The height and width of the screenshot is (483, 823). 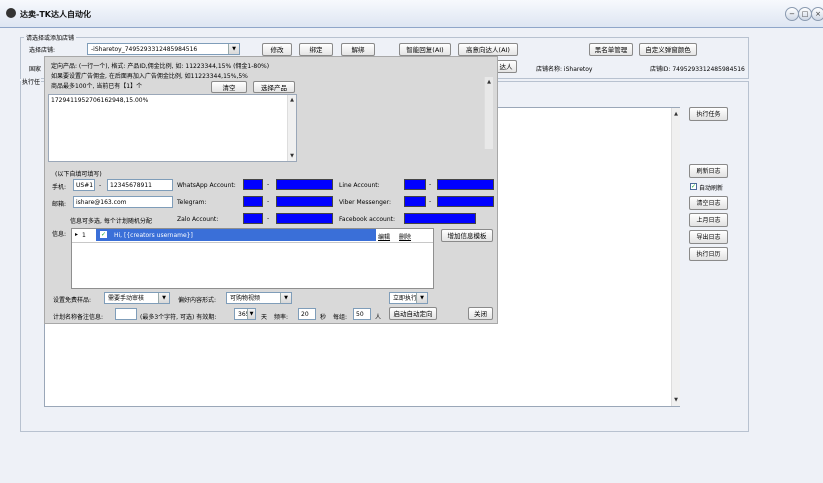 What do you see at coordinates (425, 49) in the screenshot?
I see `ai-reply-button: 智能回复(AI)` at bounding box center [425, 49].